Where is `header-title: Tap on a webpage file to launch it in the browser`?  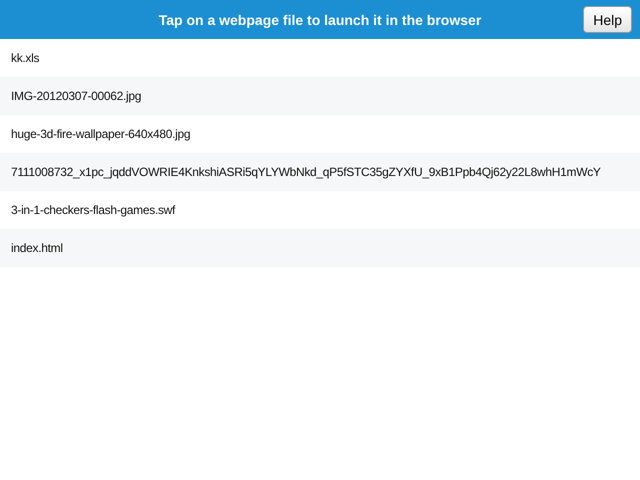
header-title: Tap on a webpage file to launch it in the browser is located at coordinates (320, 20).